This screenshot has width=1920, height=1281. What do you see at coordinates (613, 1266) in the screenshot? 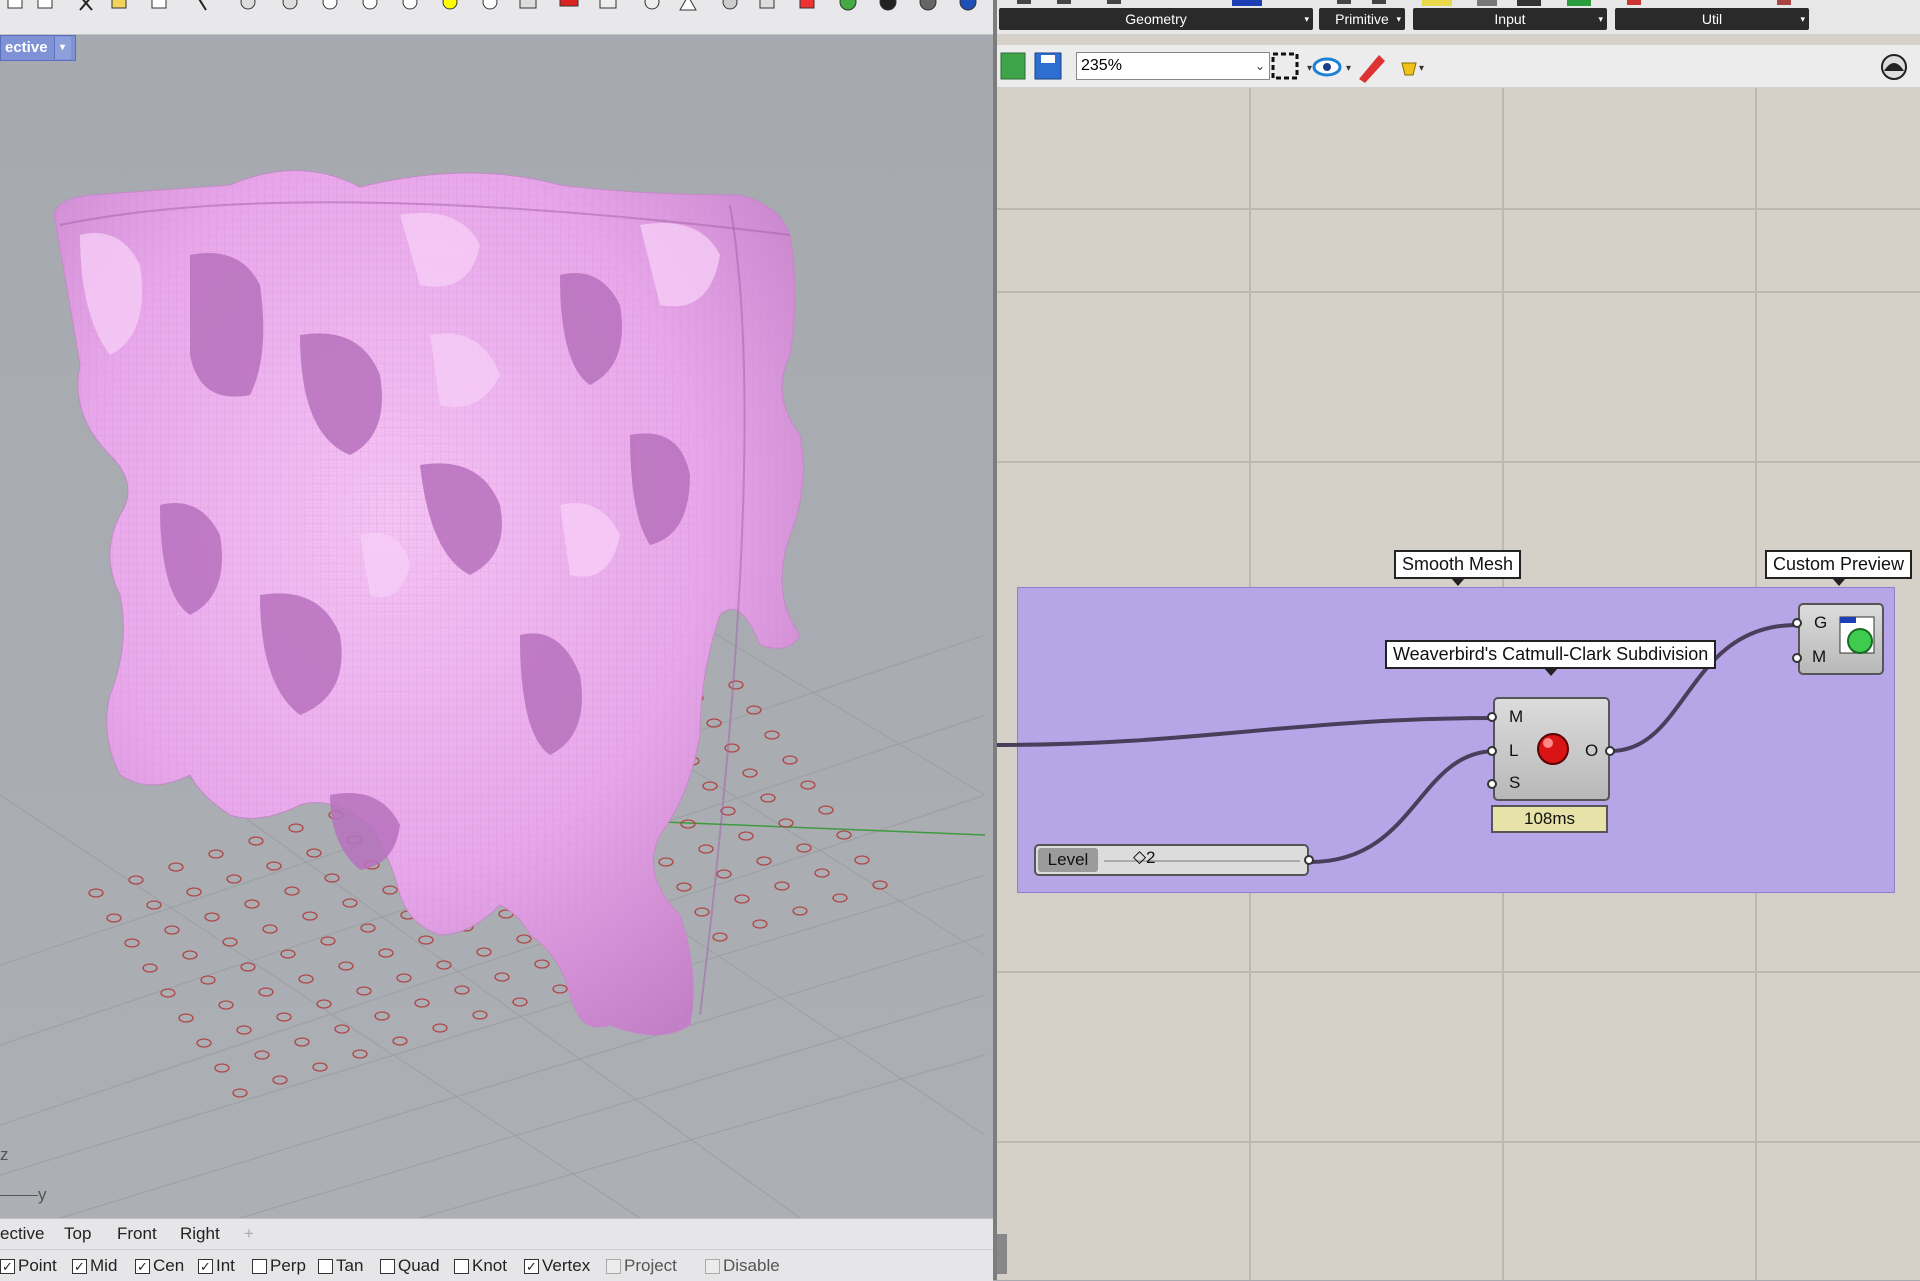
I see `checkbox-project` at bounding box center [613, 1266].